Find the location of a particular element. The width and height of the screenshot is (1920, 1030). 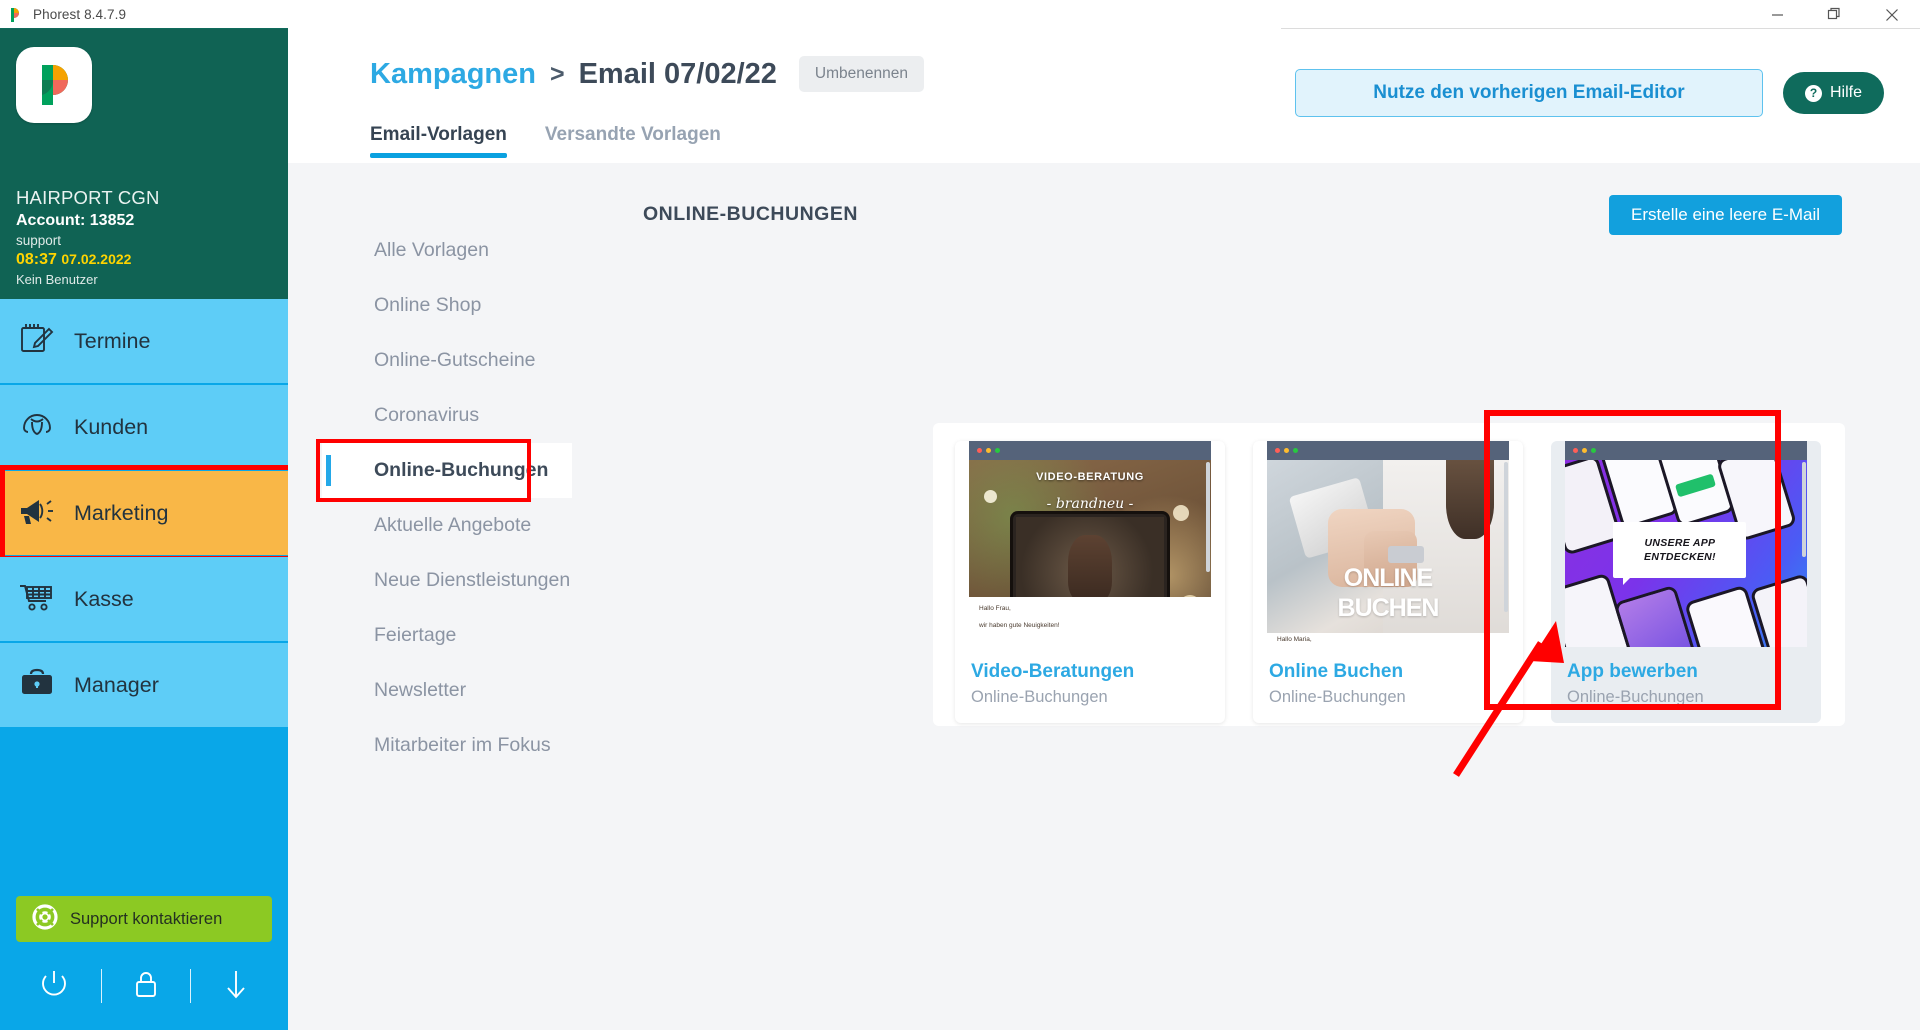

window-title: Phorest 8.4.7.9 is located at coordinates (80, 14).